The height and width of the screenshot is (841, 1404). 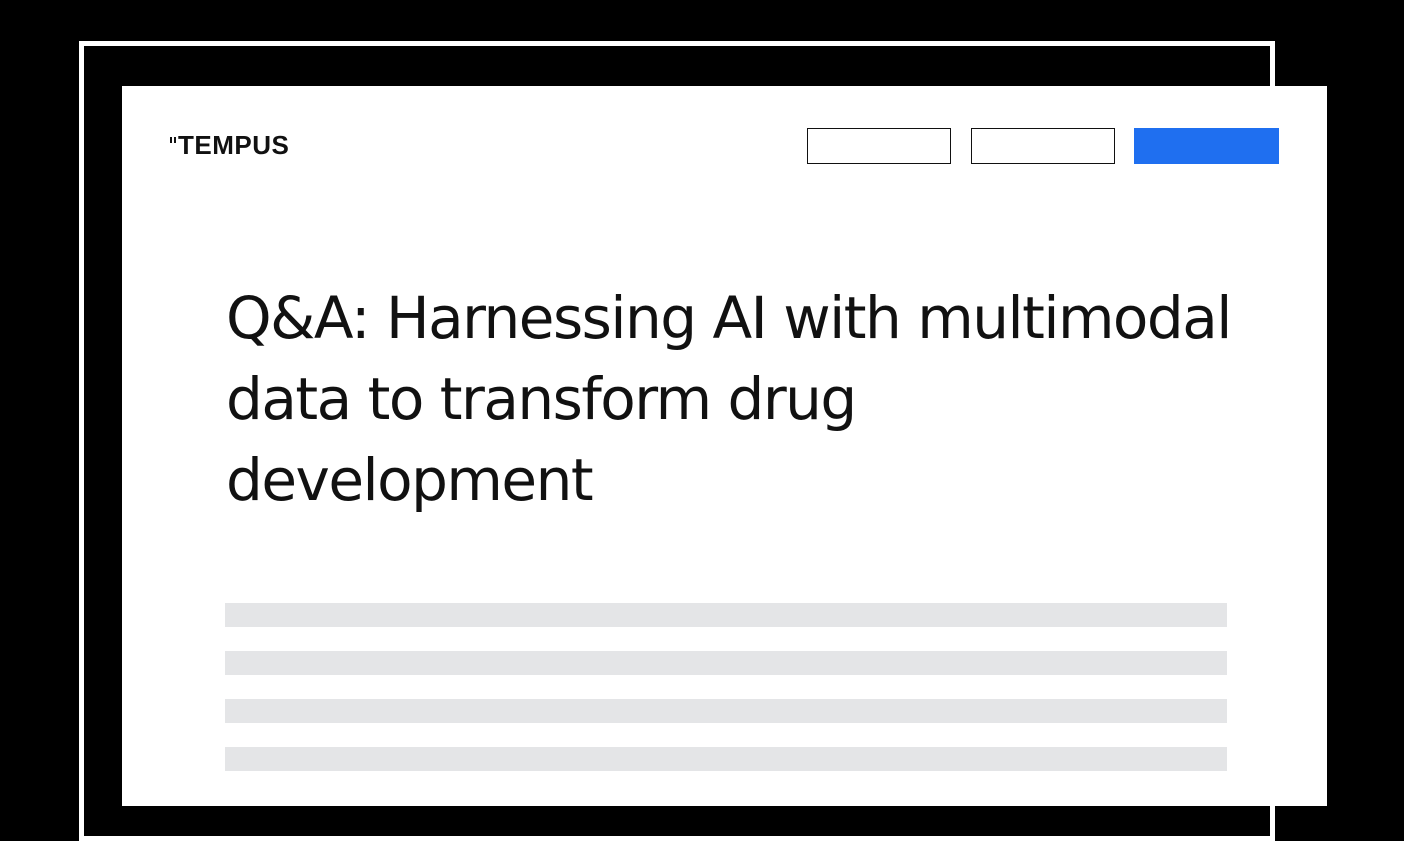 I want to click on tempus-logo: TEMPUS, so click(x=229, y=145).